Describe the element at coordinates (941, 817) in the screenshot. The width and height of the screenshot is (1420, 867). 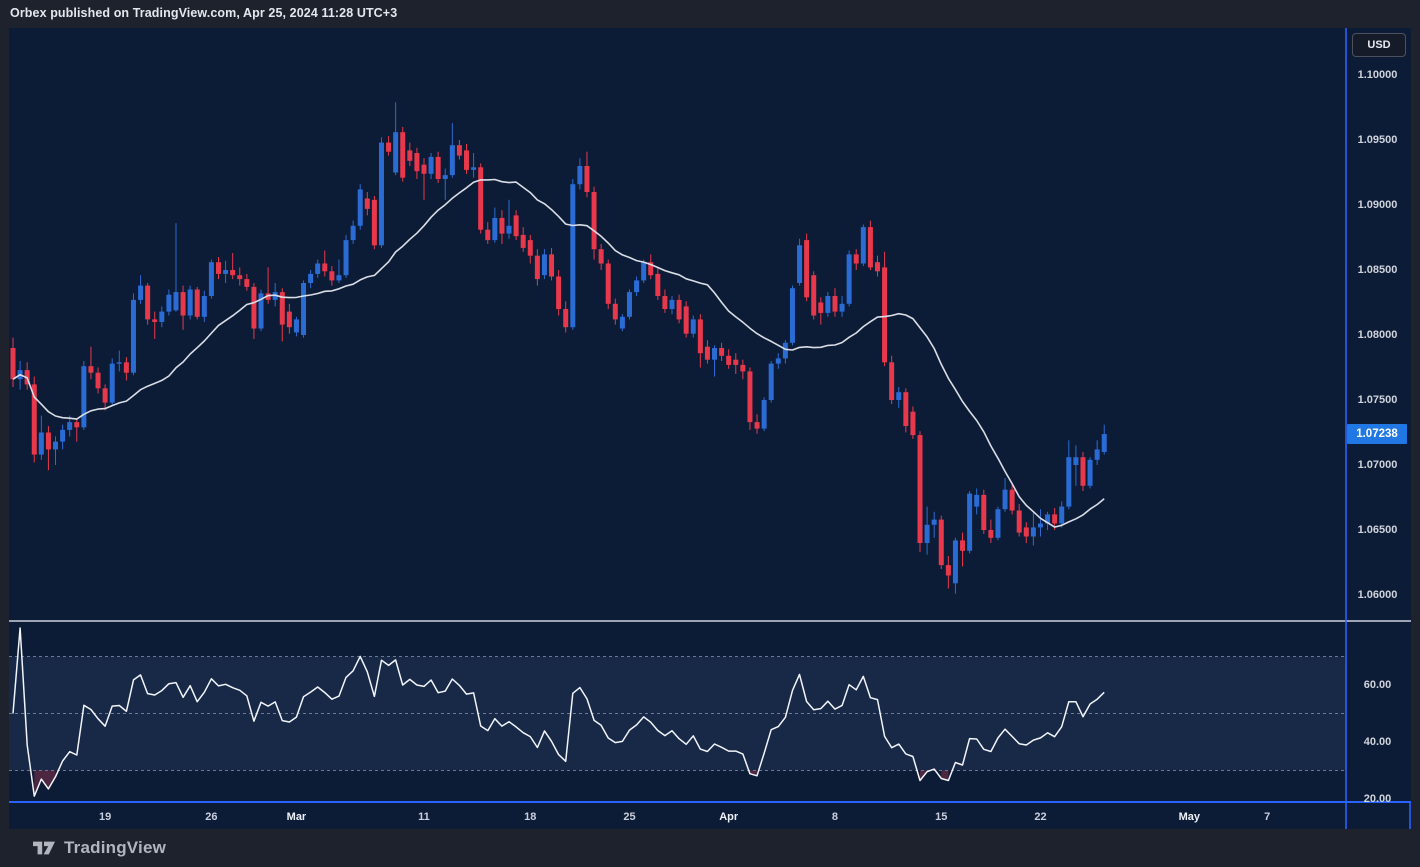
I see `time-day-label: 15` at that location.